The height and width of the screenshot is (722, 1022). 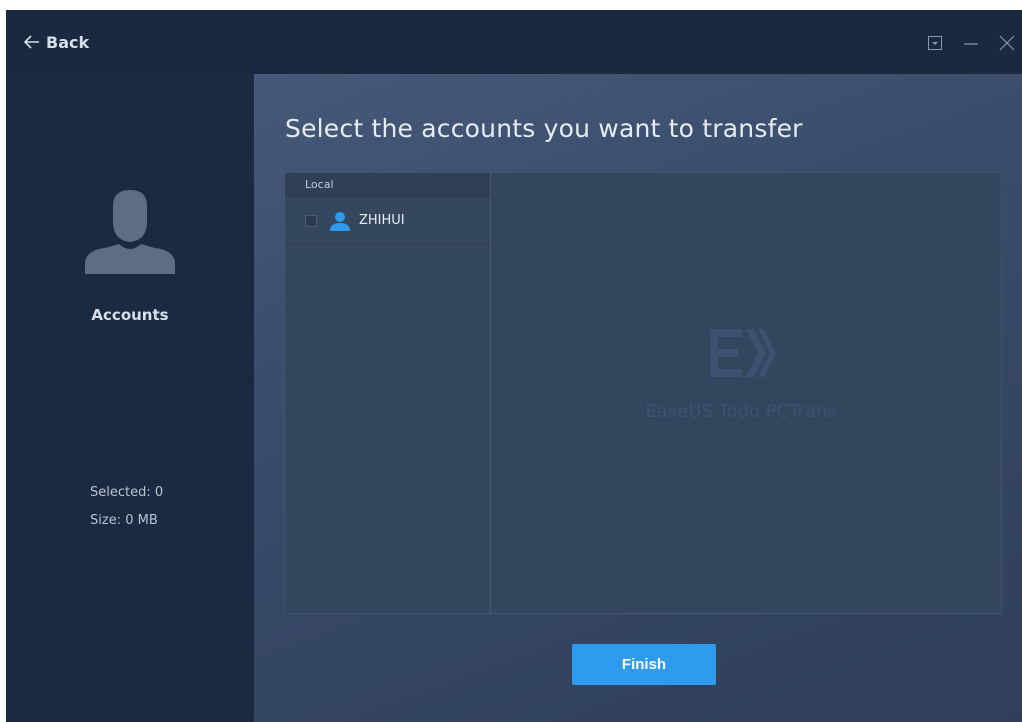 I want to click on selection-stats: Selected: 0 Size: 0 MB, so click(x=126, y=507).